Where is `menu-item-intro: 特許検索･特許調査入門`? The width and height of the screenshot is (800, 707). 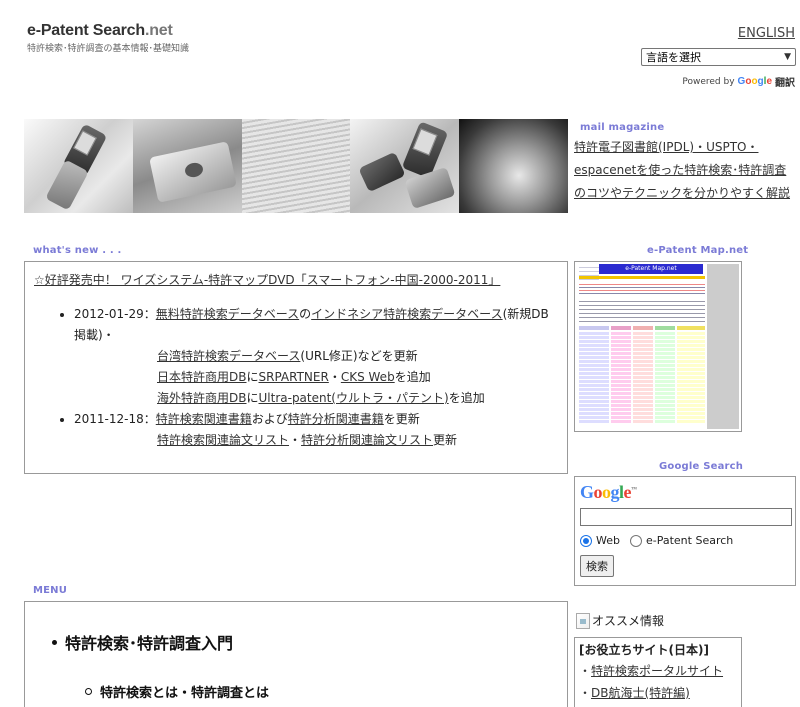
menu-item-intro: 特許検索･特許調査入門 is located at coordinates (142, 642).